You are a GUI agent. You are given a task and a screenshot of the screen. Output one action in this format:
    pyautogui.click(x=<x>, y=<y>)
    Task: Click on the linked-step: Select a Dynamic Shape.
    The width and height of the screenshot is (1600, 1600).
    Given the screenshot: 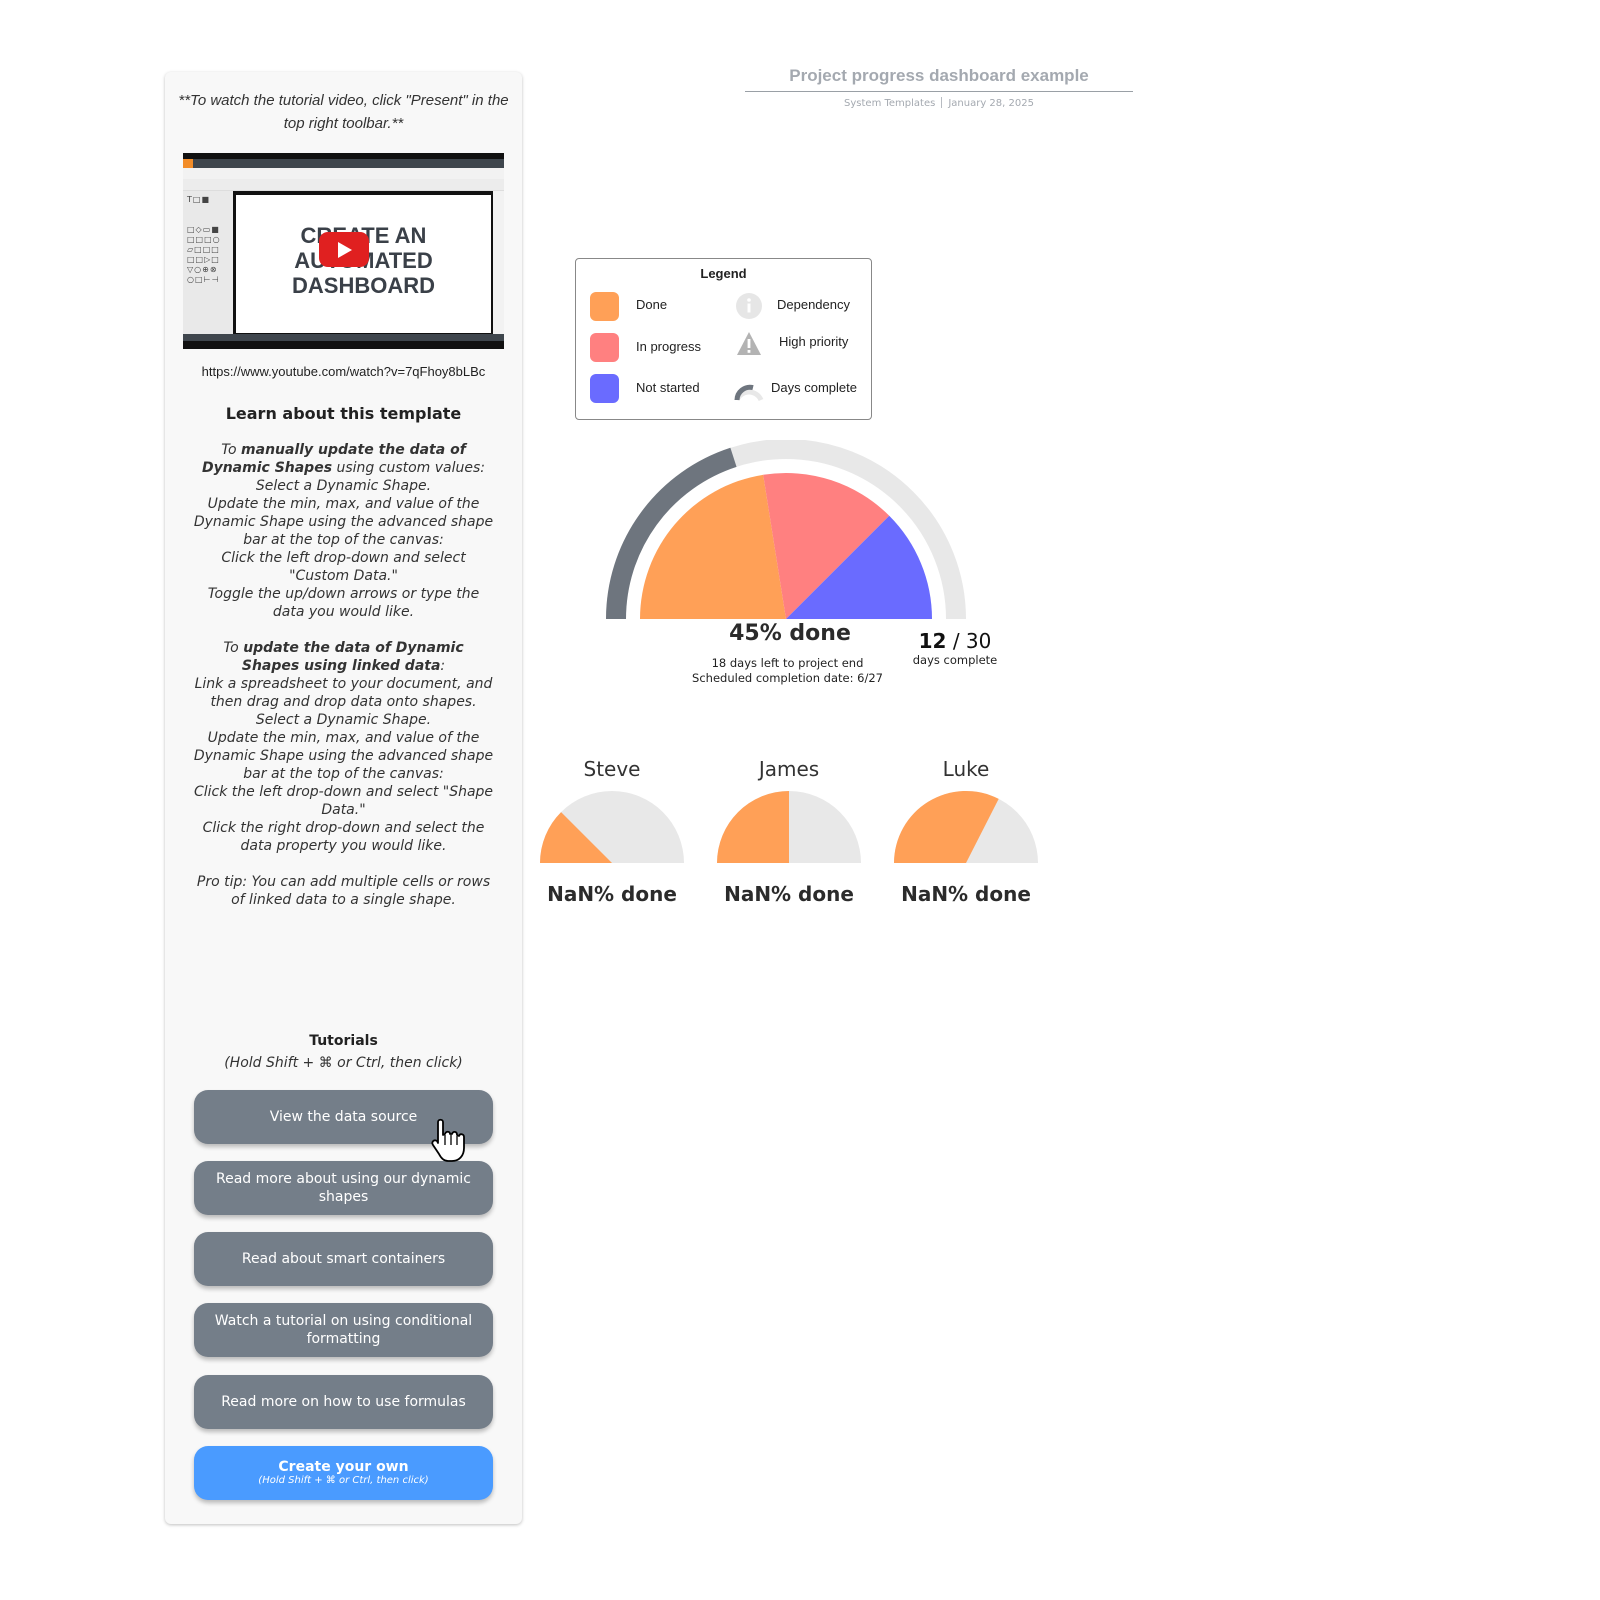 What is the action you would take?
    pyautogui.click(x=343, y=720)
    